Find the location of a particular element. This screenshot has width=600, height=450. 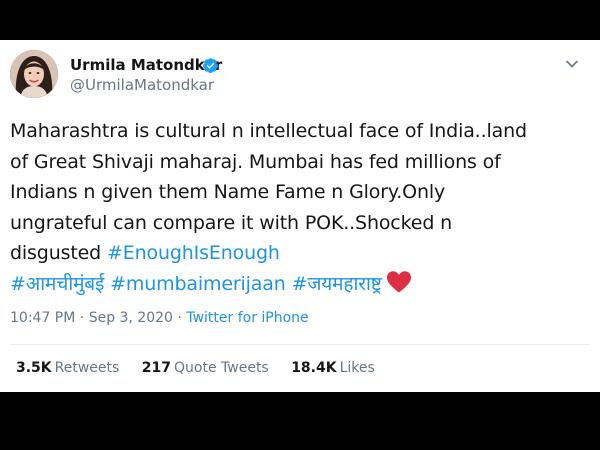

retweets-stat: 3.5K Retweets is located at coordinates (67, 368).